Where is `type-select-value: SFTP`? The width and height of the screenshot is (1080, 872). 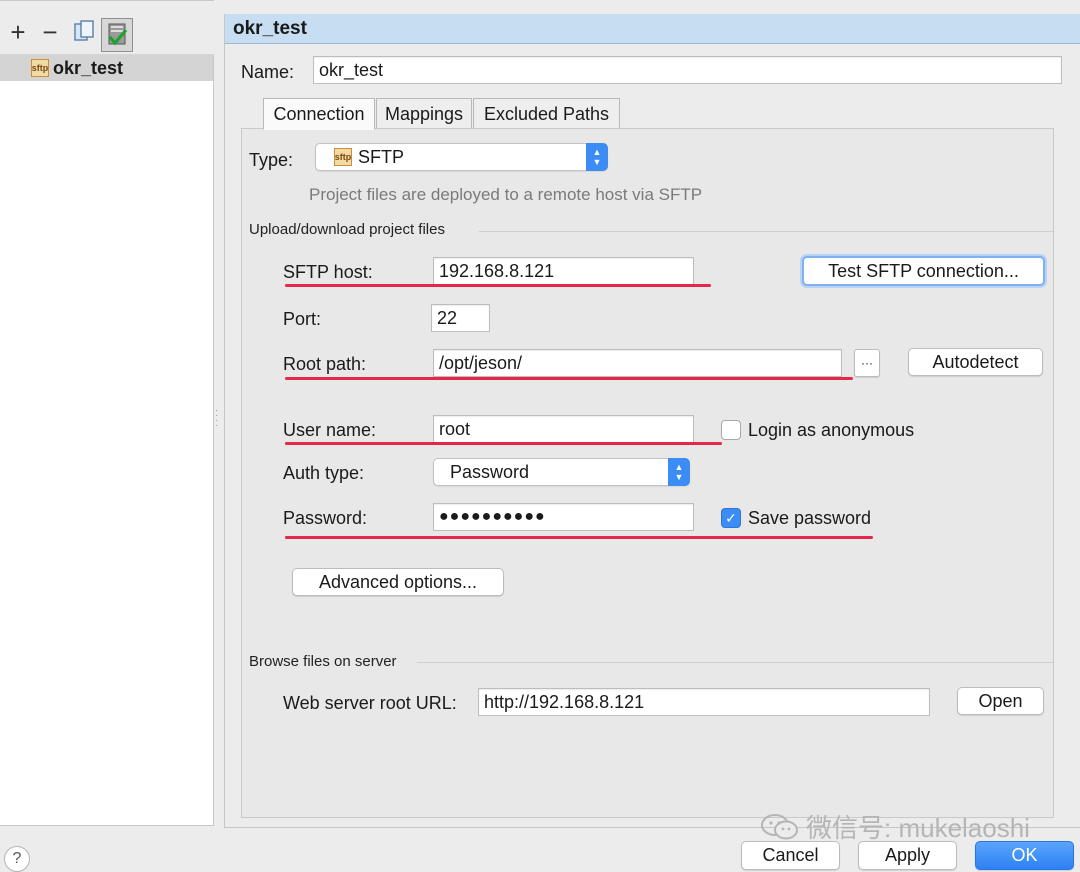 type-select-value: SFTP is located at coordinates (381, 156).